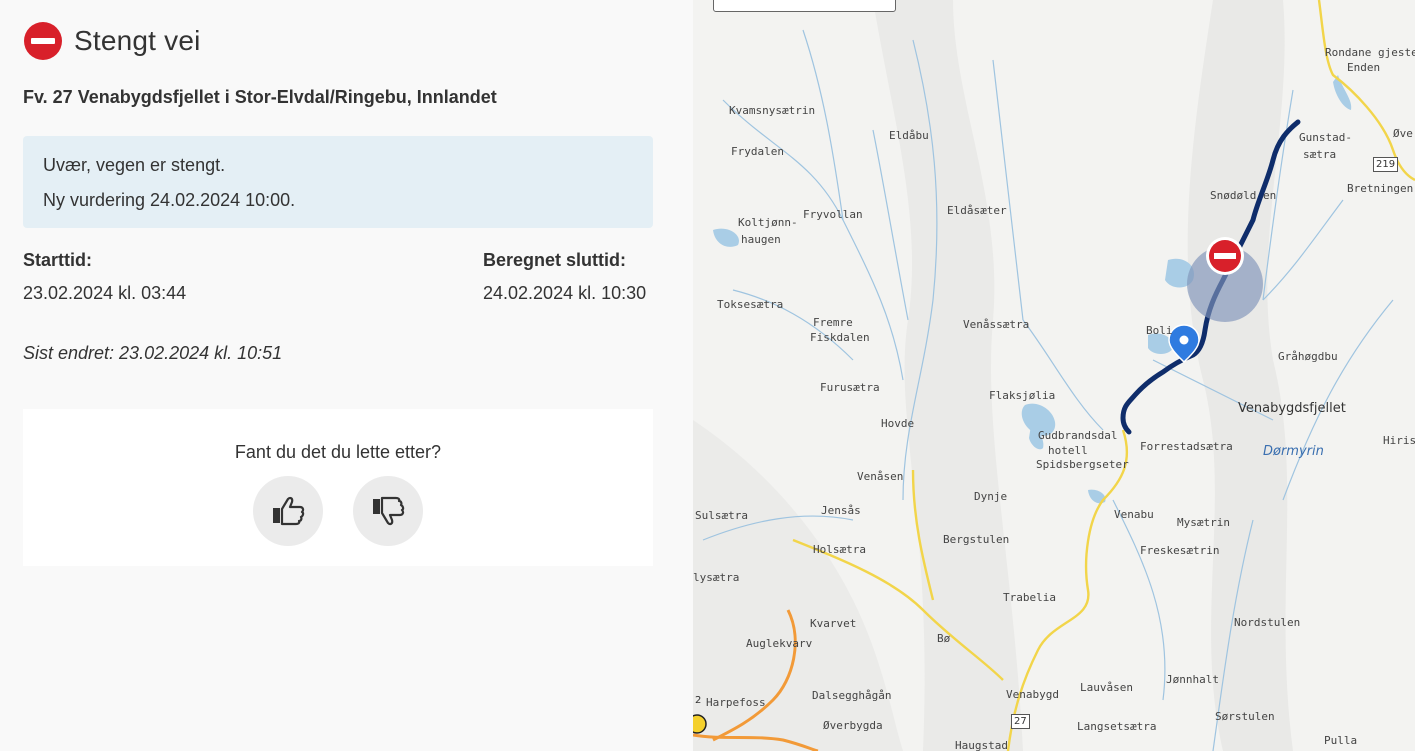 This screenshot has width=1415, height=751. I want to click on end-time-label: Beregnet sluttid:, so click(555, 260).